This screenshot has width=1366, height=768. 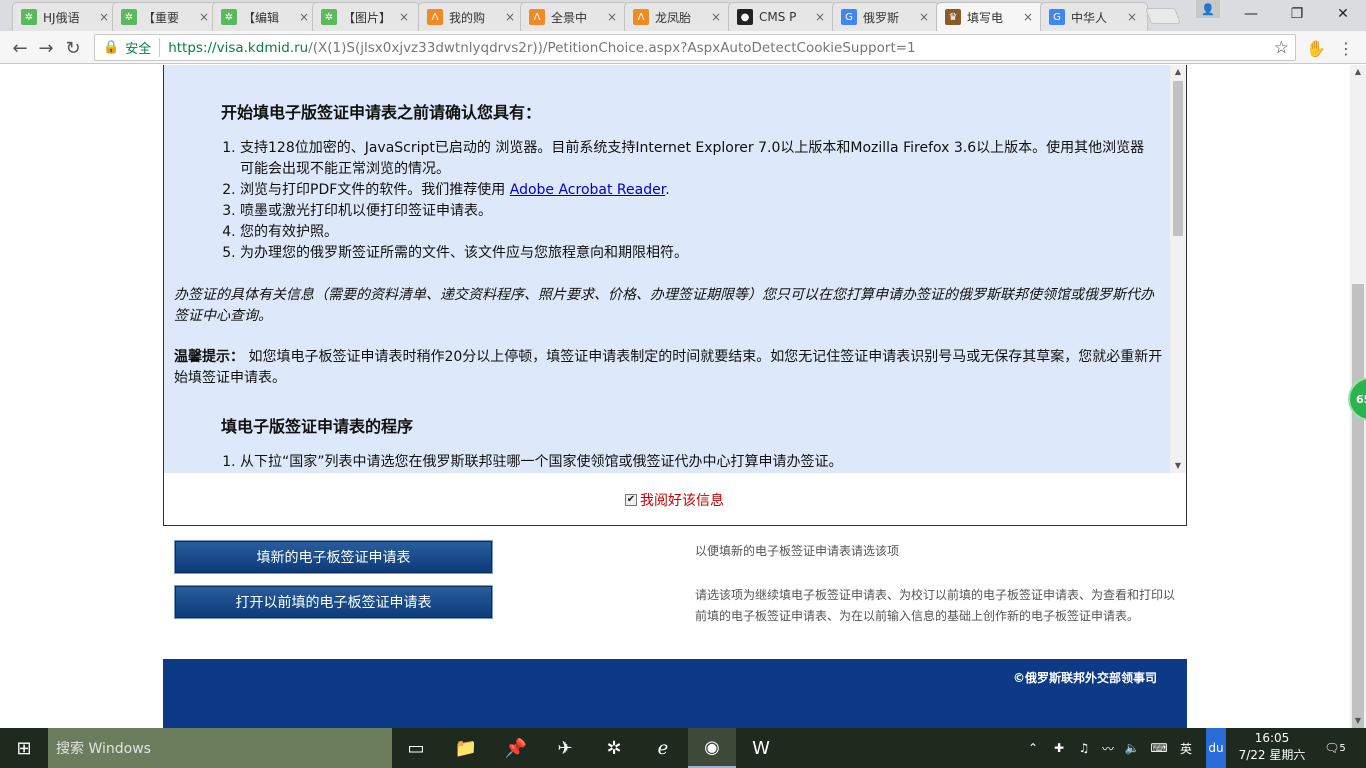 What do you see at coordinates (333, 602) in the screenshot?
I see `open-application-button: 打开以前填的电子板签证申请表` at bounding box center [333, 602].